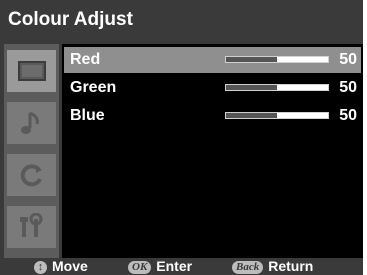  I want to click on sidebar-item-sound, so click(31, 123).